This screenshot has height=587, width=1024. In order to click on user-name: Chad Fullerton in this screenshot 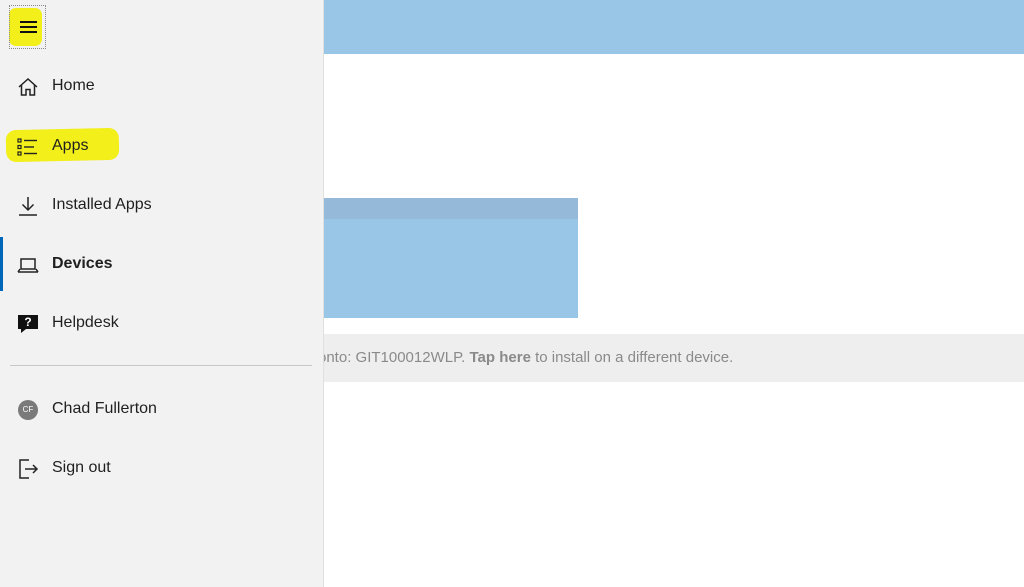, I will do `click(104, 408)`.